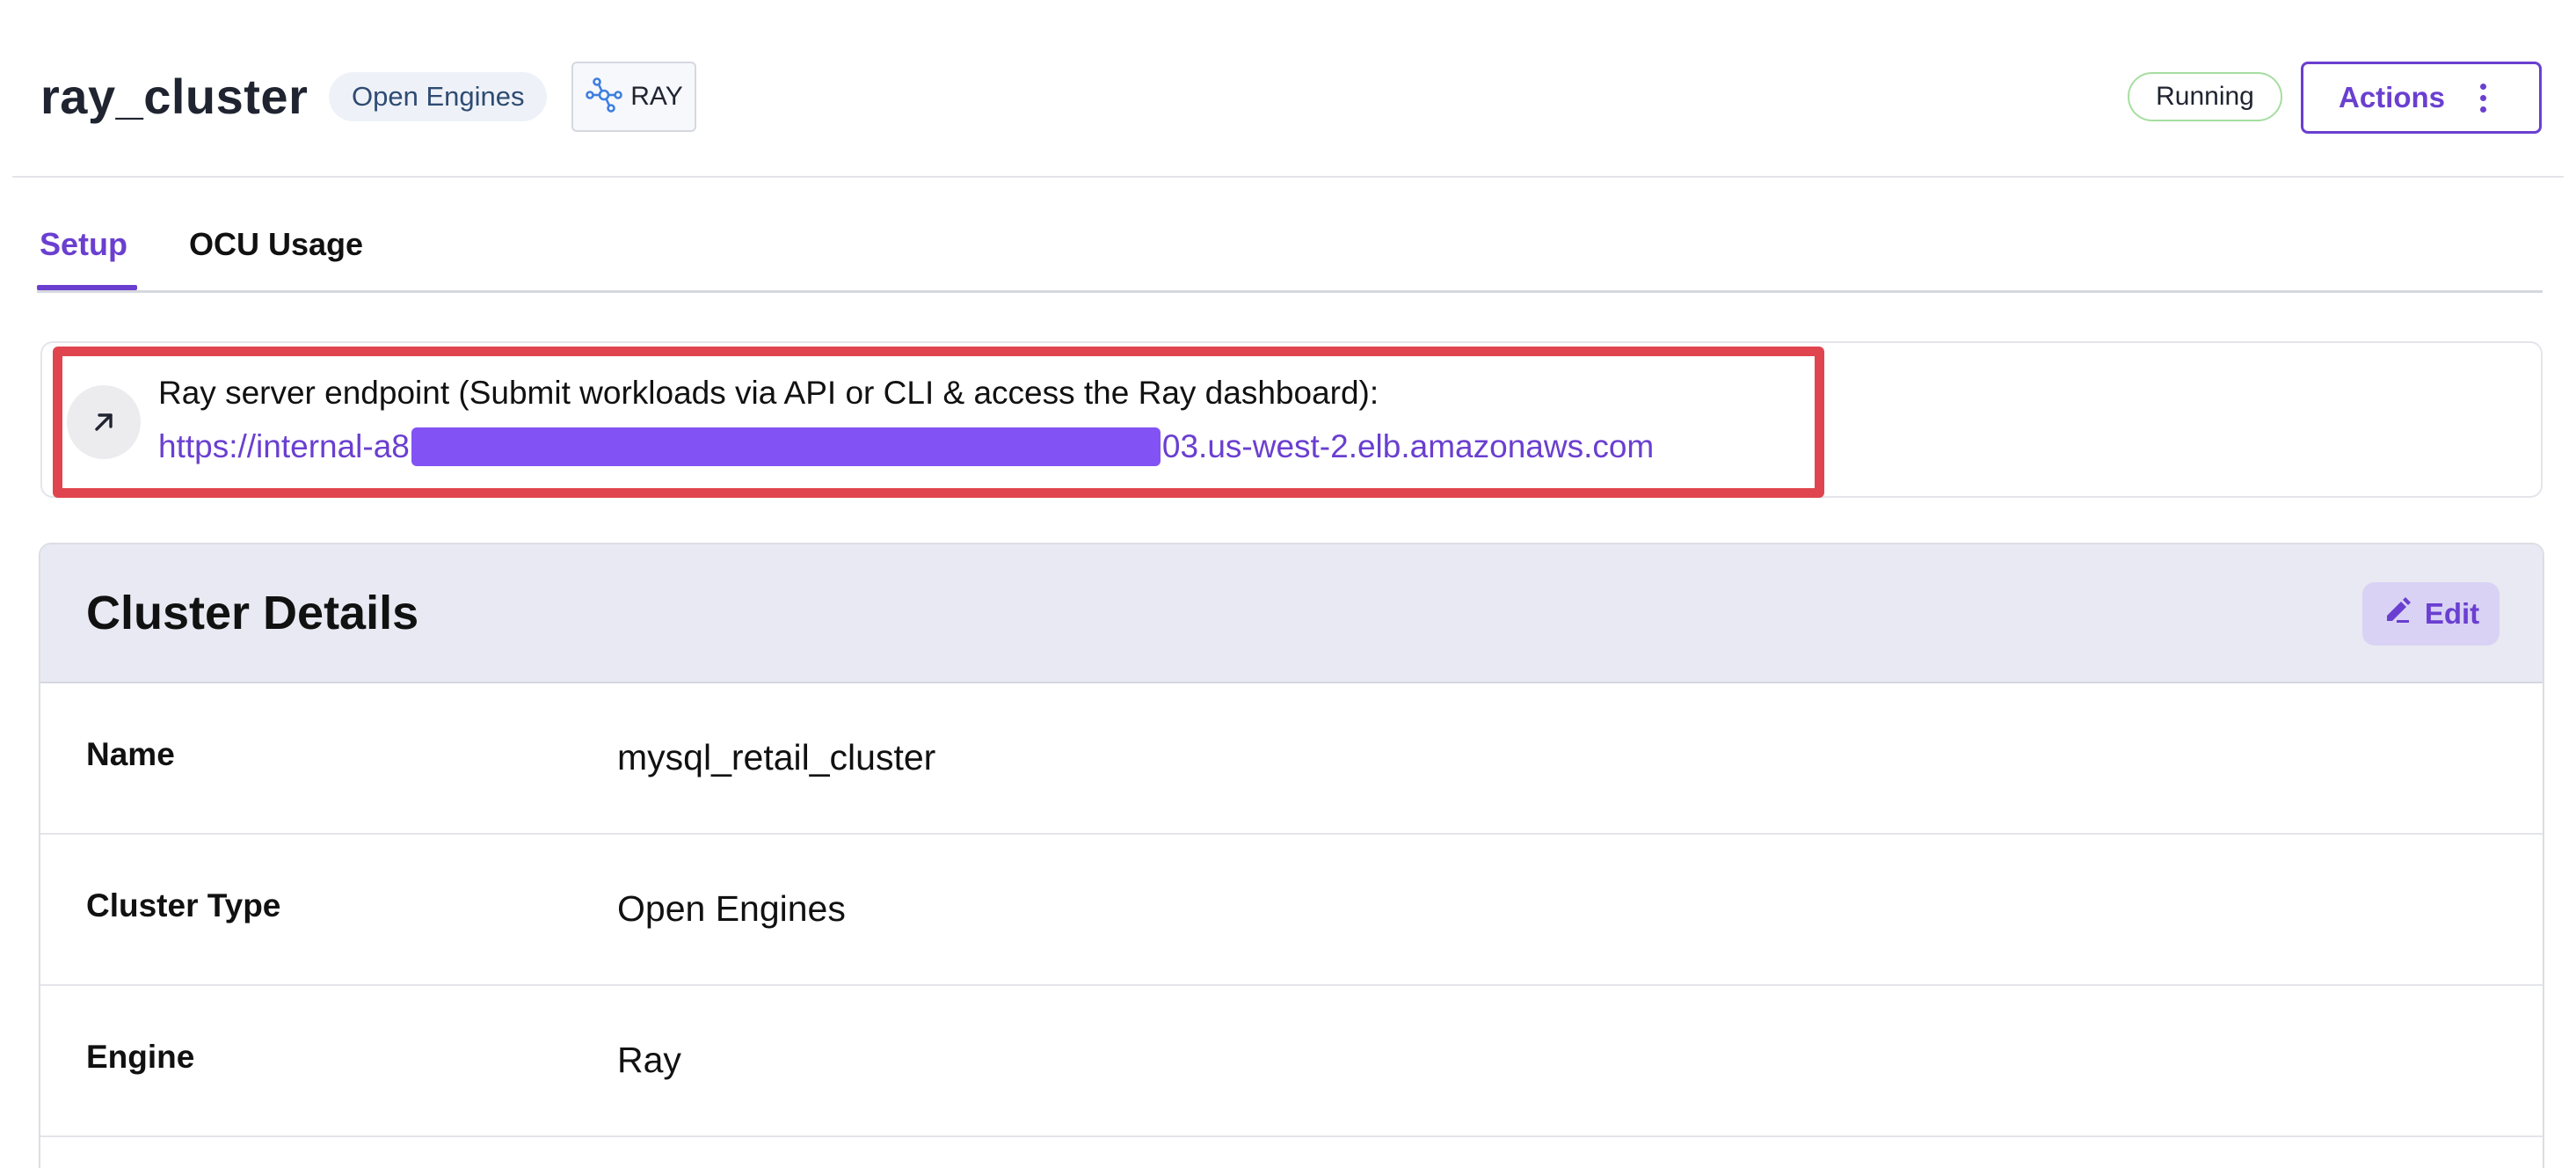 This screenshot has height=1168, width=2576. What do you see at coordinates (140, 1057) in the screenshot?
I see `detail-key: Engine` at bounding box center [140, 1057].